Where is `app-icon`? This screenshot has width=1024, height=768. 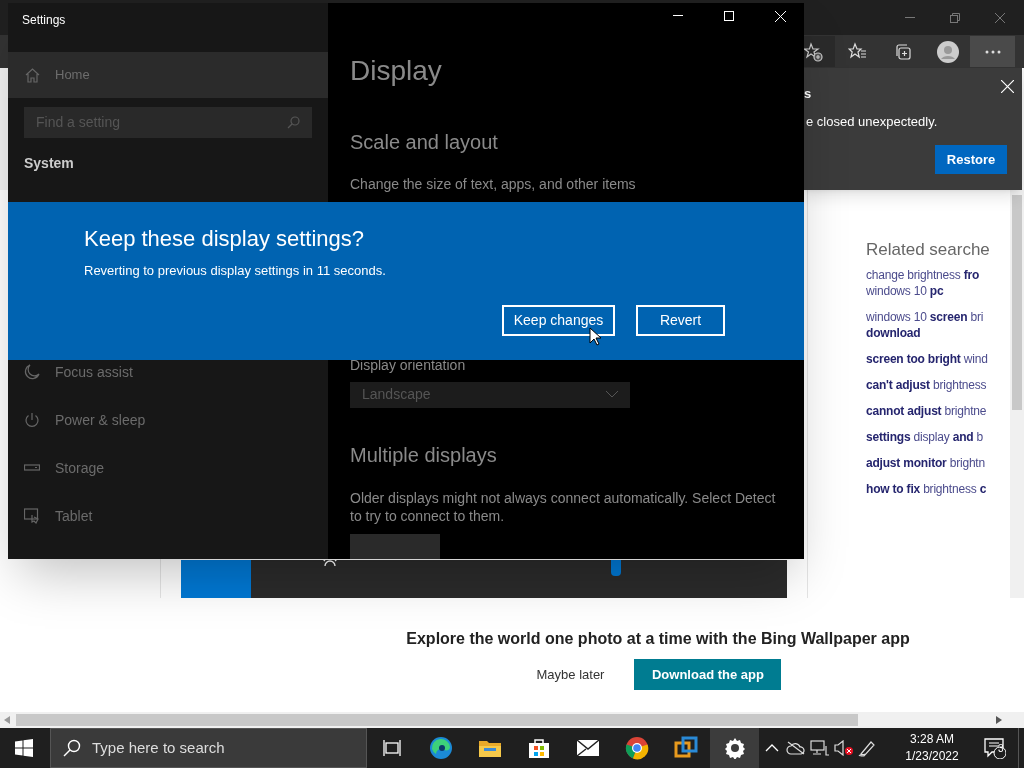
app-icon is located at coordinates (685, 748).